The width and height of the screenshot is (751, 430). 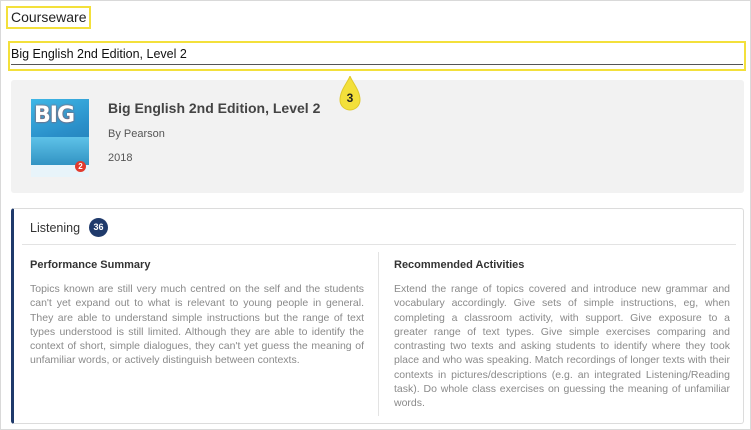 What do you see at coordinates (377, 64) in the screenshot?
I see `course-selector-underline` at bounding box center [377, 64].